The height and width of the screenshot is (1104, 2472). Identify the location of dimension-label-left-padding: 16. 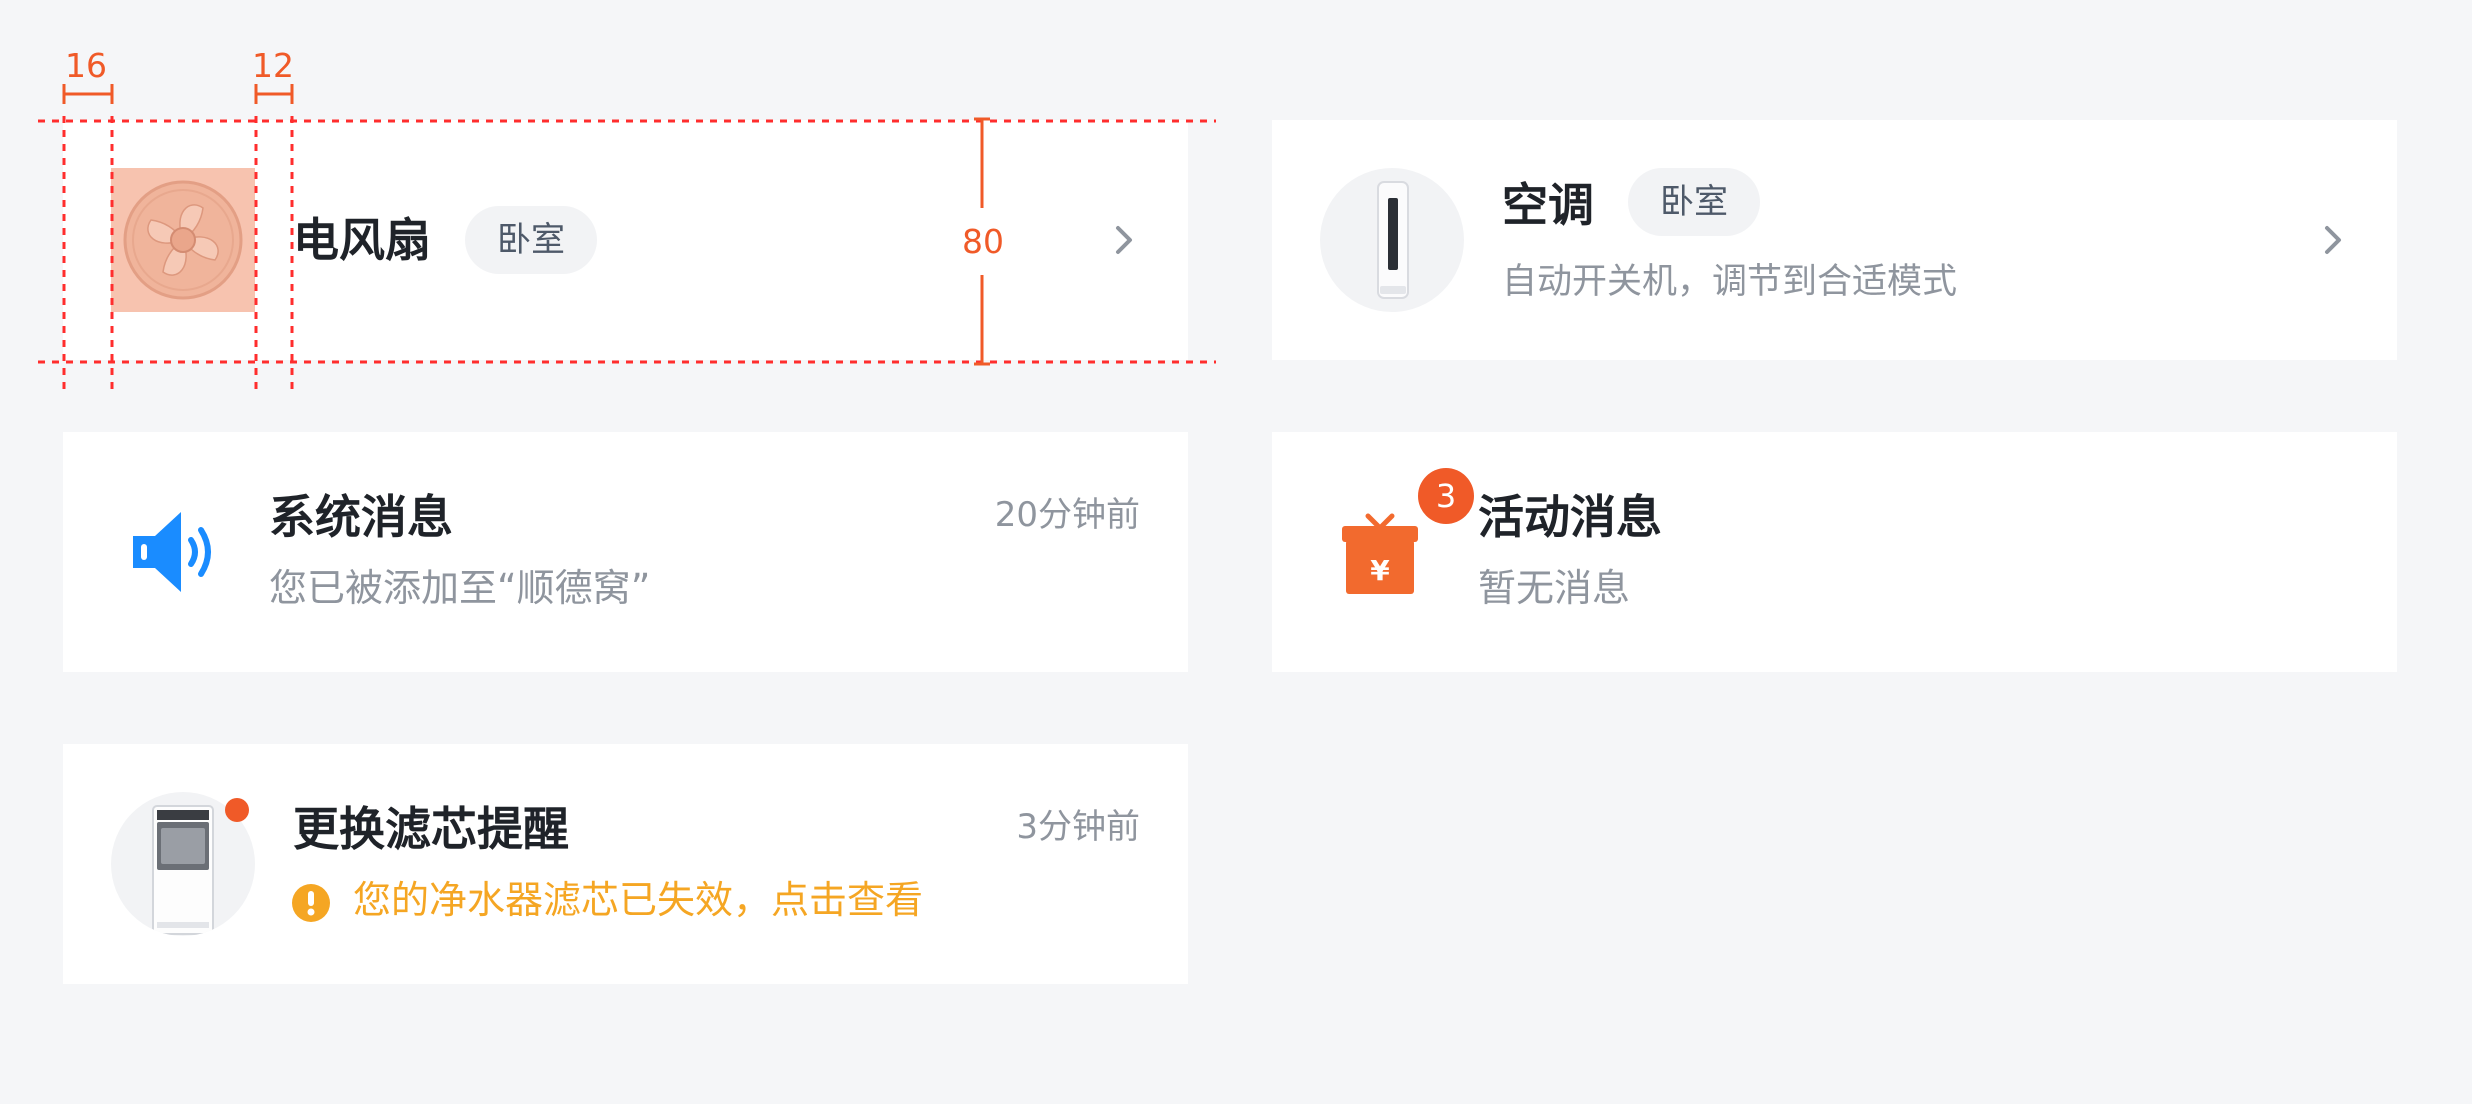
(86, 65).